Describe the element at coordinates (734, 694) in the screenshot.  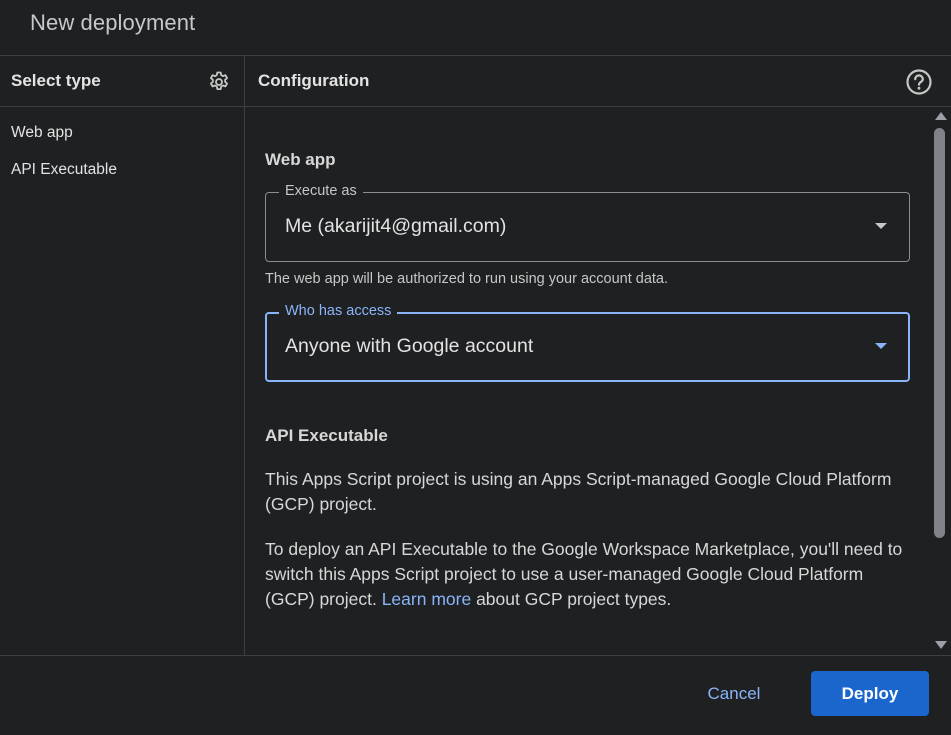
I see `cancel-button: Cancel` at that location.